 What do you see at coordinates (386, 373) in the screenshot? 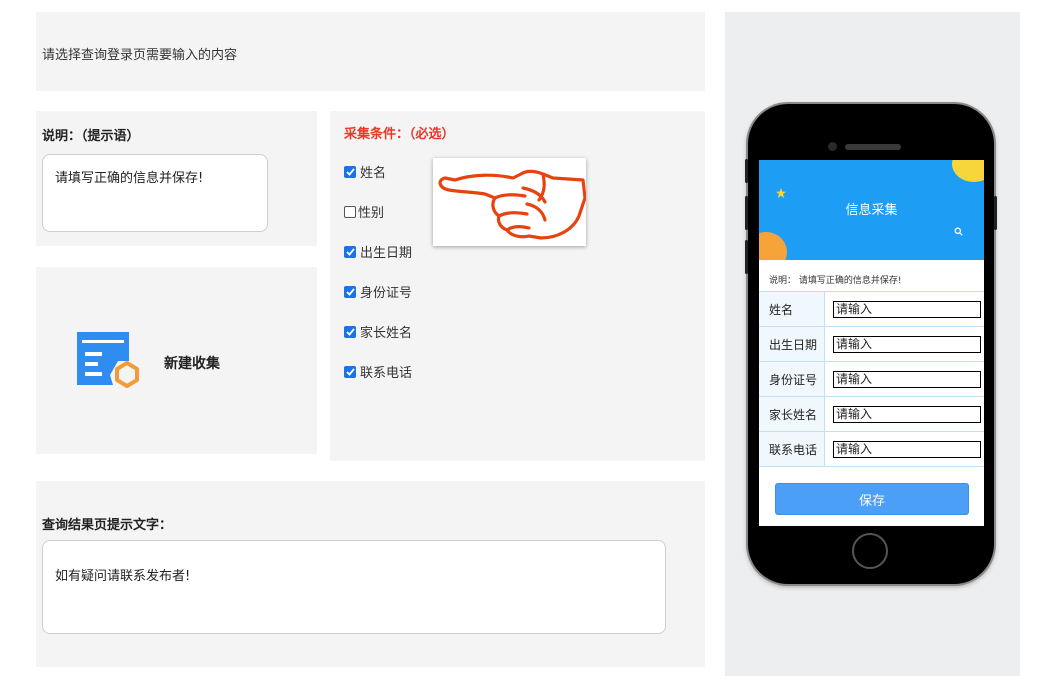
I see `condition-label: 联系电话` at bounding box center [386, 373].